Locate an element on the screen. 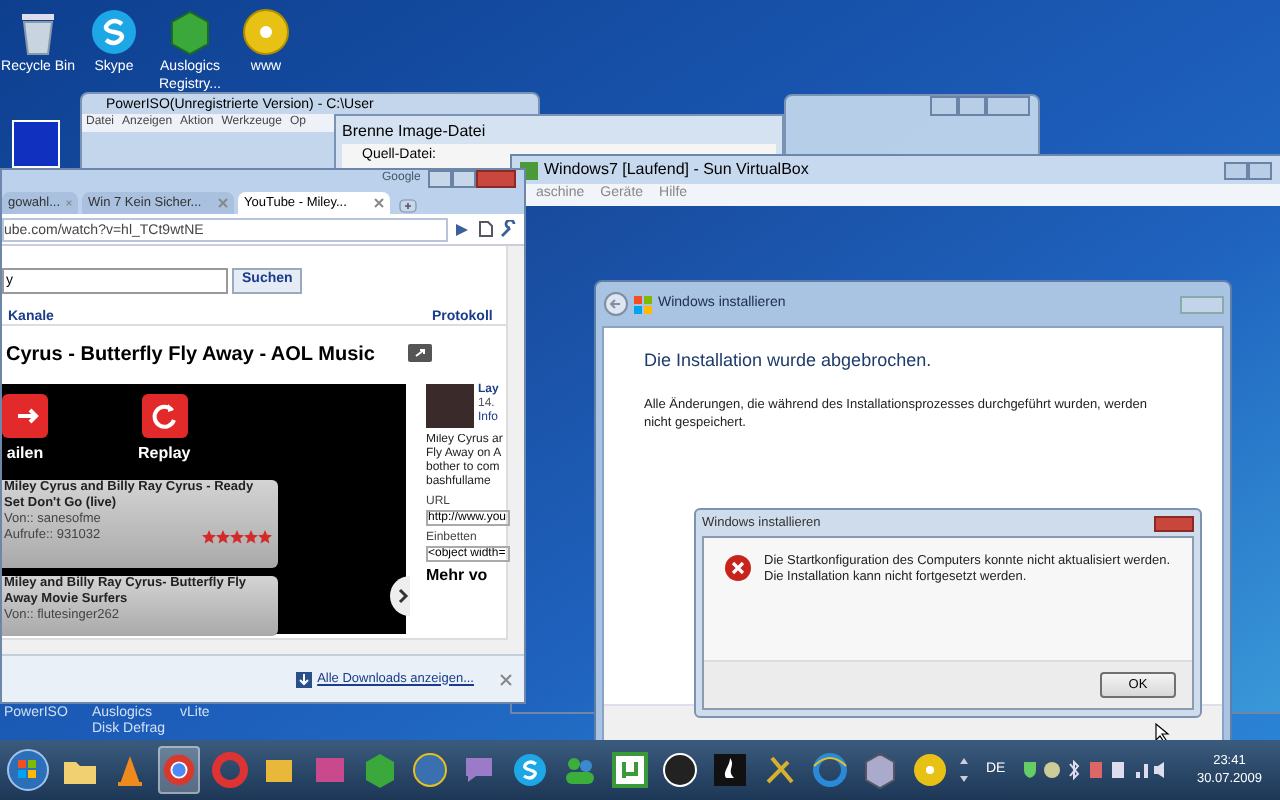 The width and height of the screenshot is (1280, 800). speaker-icon is located at coordinates (1161, 770).